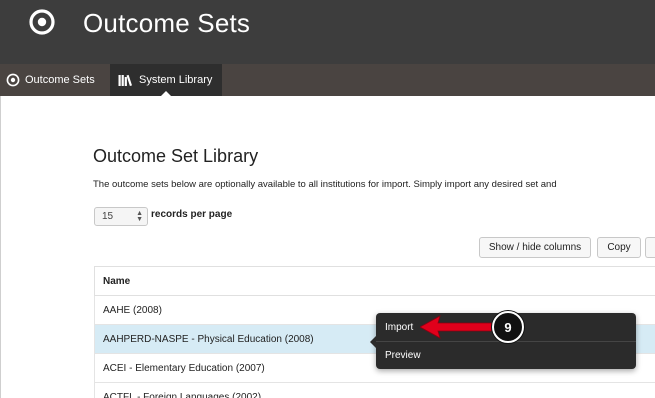 This screenshot has height=398, width=655. I want to click on tab-system-library-label: System Library, so click(176, 80).